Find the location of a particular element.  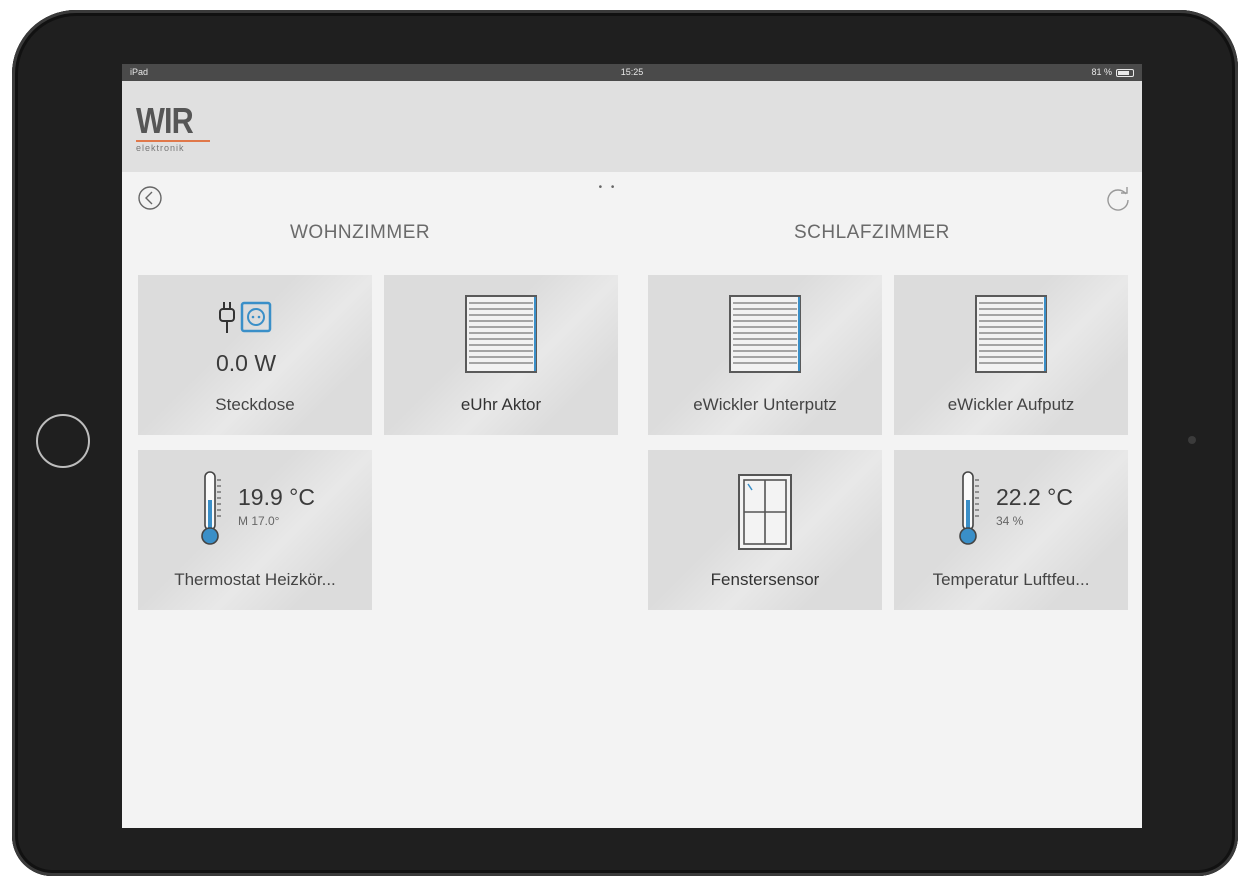

tile-ewickler-aufputz: eWickler Aufputz is located at coordinates (1011, 355).